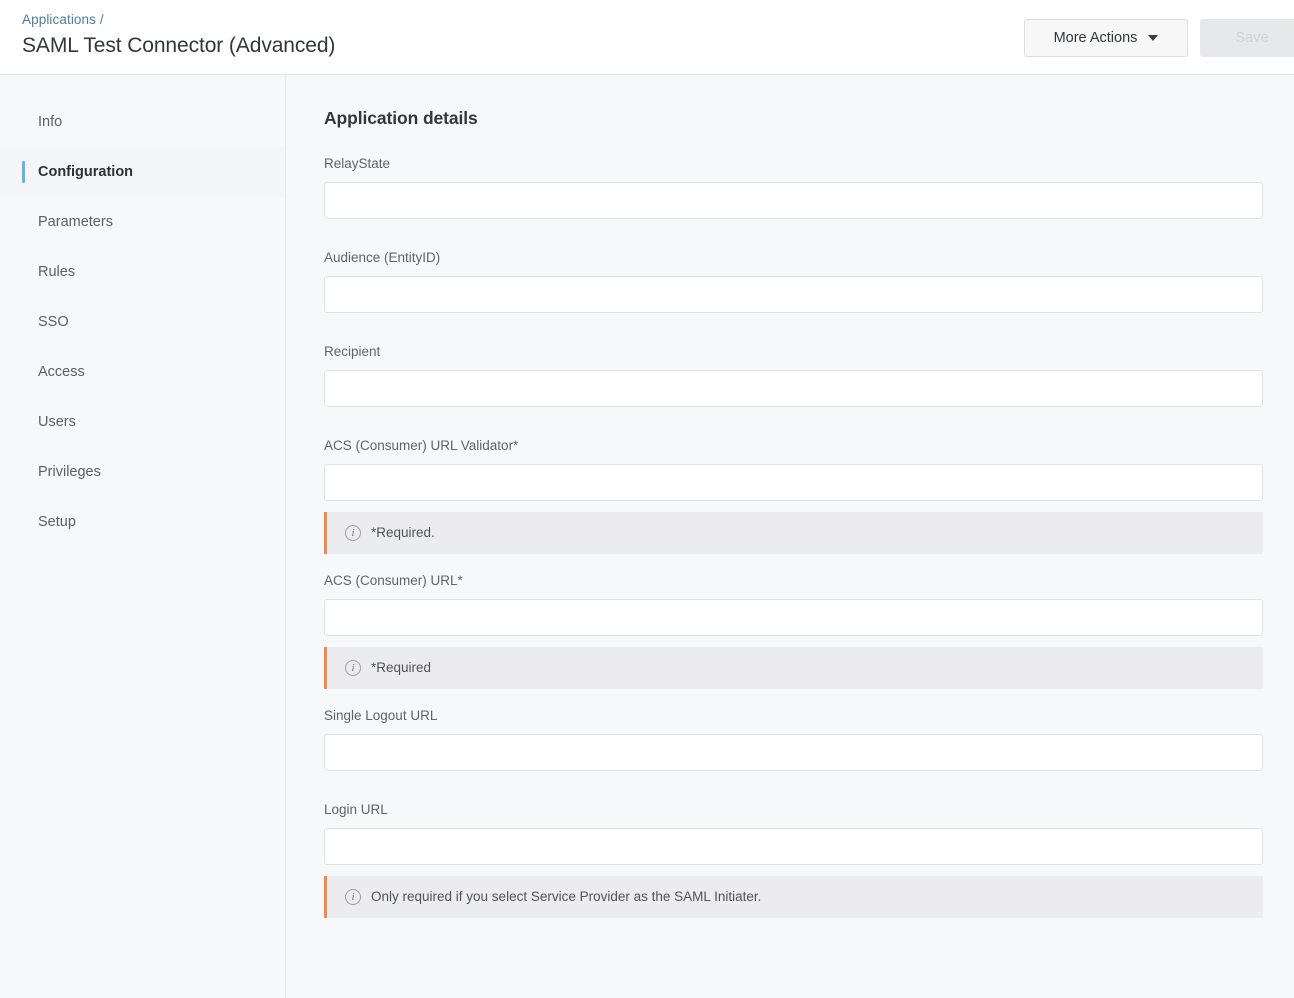  I want to click on sidebar-item-label: Users, so click(57, 422).